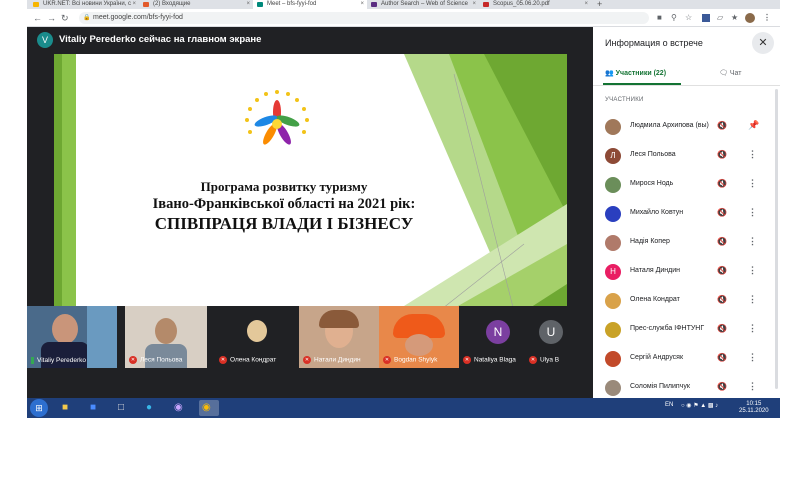 The image size is (800, 500). Describe the element at coordinates (339, 337) in the screenshot. I see `video-tile-dyndyn: ✕ Натали Диндин` at that location.